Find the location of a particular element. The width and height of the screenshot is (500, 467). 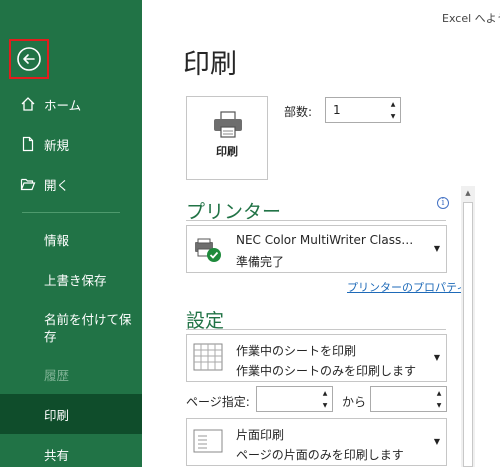

print-what-dropdown: 作業中のシートを印刷 作業中のシートのみを印刷します ▼ is located at coordinates (316, 358).